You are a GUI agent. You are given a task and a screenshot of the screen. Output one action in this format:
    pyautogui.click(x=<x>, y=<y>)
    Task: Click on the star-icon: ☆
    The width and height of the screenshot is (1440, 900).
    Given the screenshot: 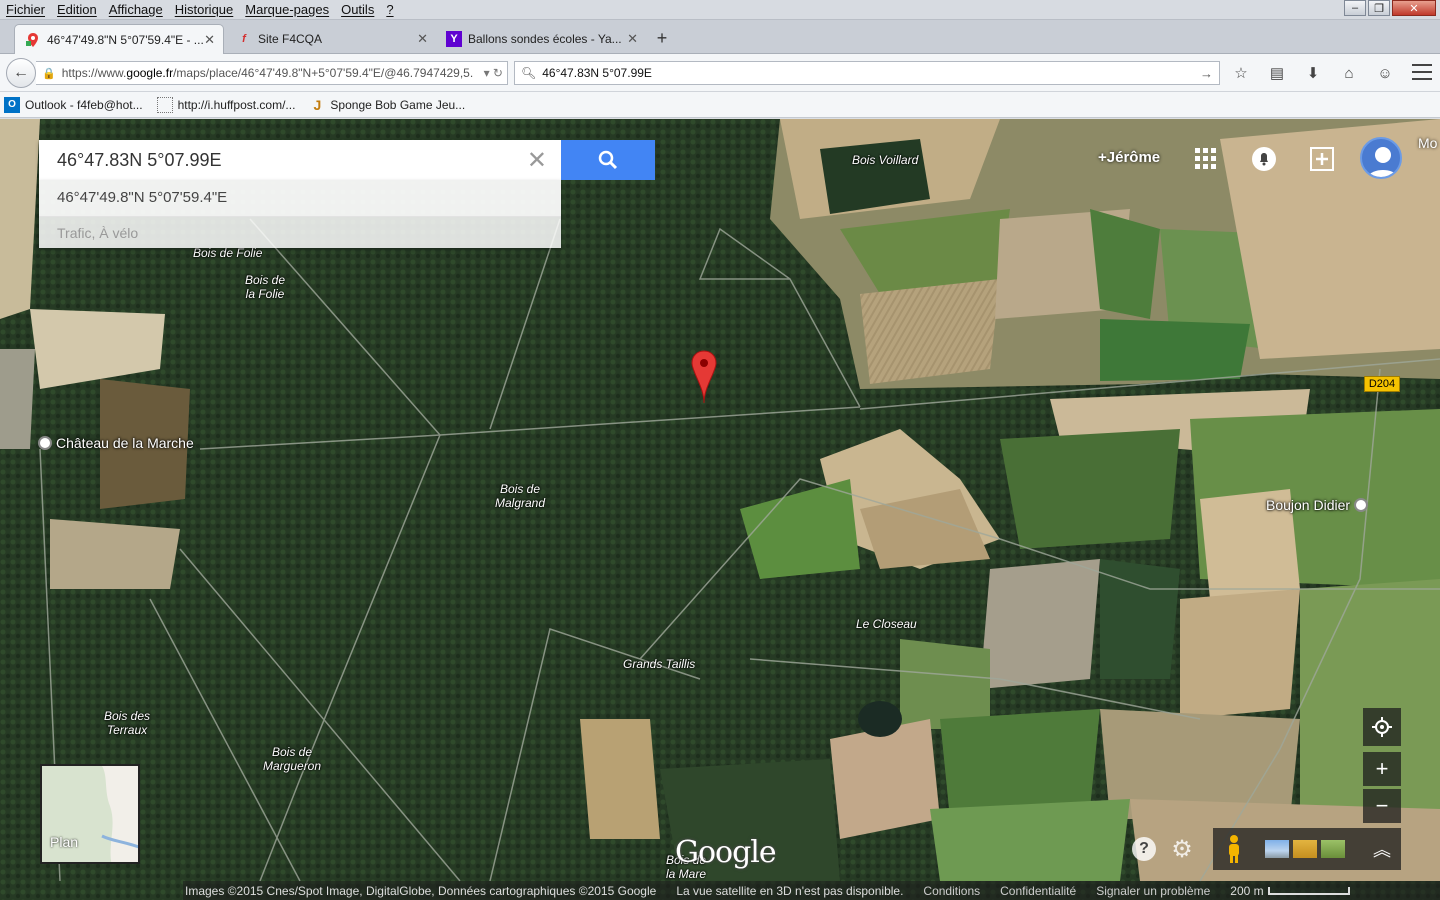 What is the action you would take?
    pyautogui.click(x=1241, y=73)
    